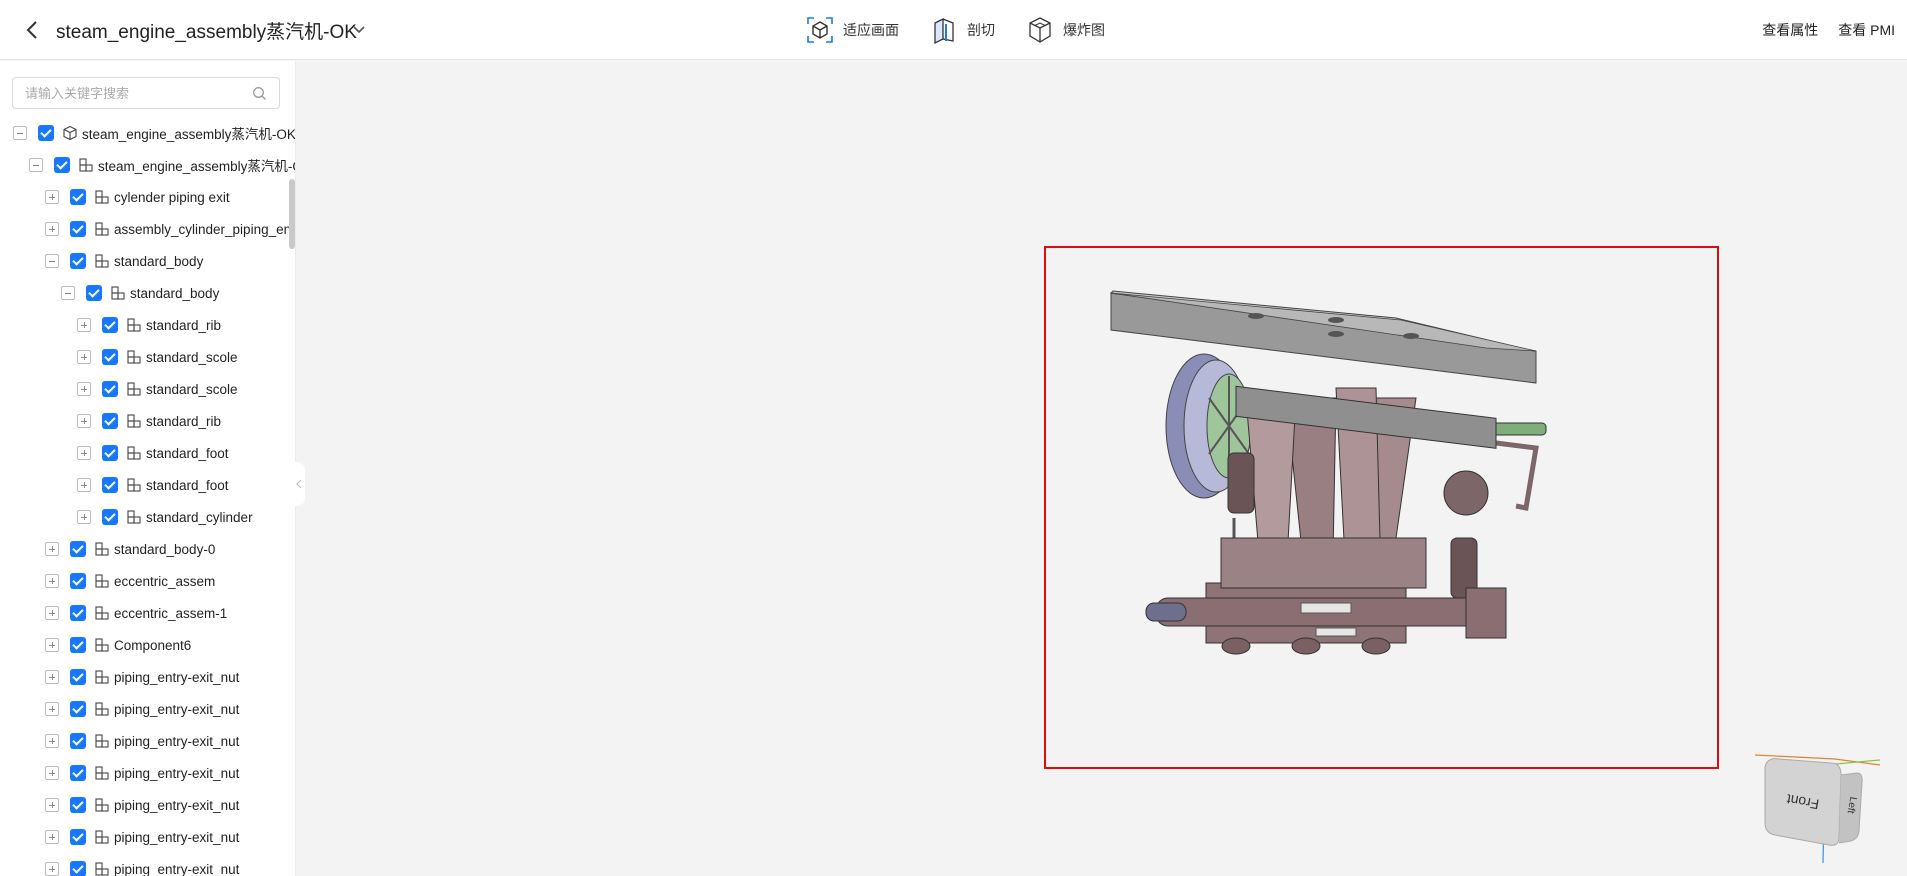 The image size is (1907, 876). What do you see at coordinates (145, 613) in the screenshot?
I see `tree-node: eccentric_assem-1` at bounding box center [145, 613].